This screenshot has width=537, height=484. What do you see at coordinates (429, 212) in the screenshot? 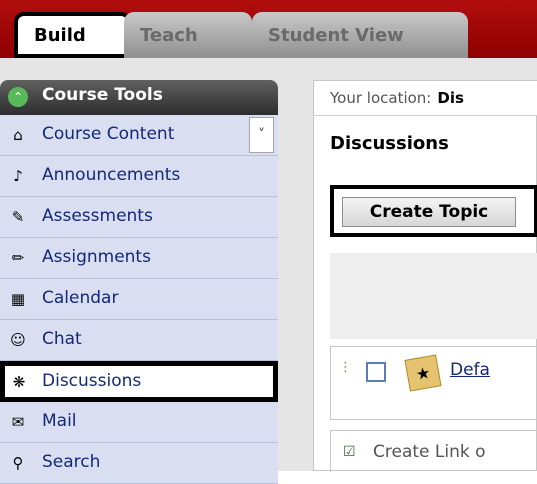
I see `create-topic-button: Create Topic` at bounding box center [429, 212].